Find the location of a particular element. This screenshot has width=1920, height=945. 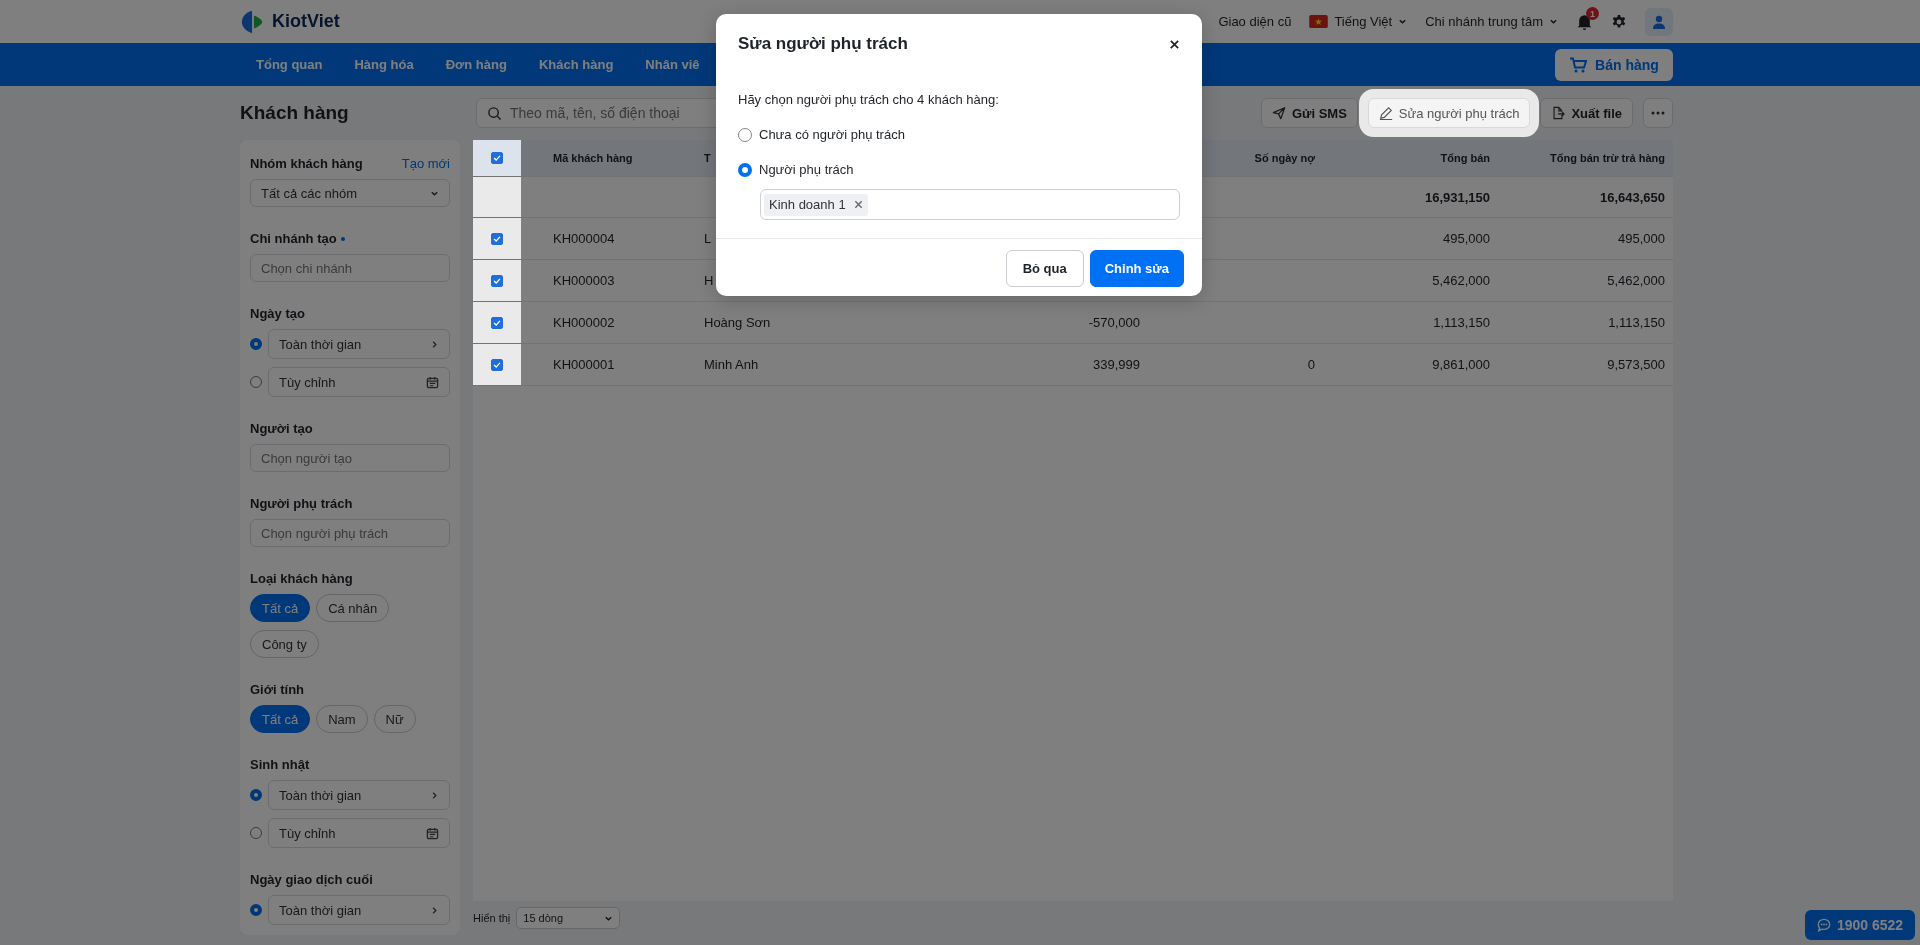

group-select: Tất cả các nhóm is located at coordinates (350, 193).